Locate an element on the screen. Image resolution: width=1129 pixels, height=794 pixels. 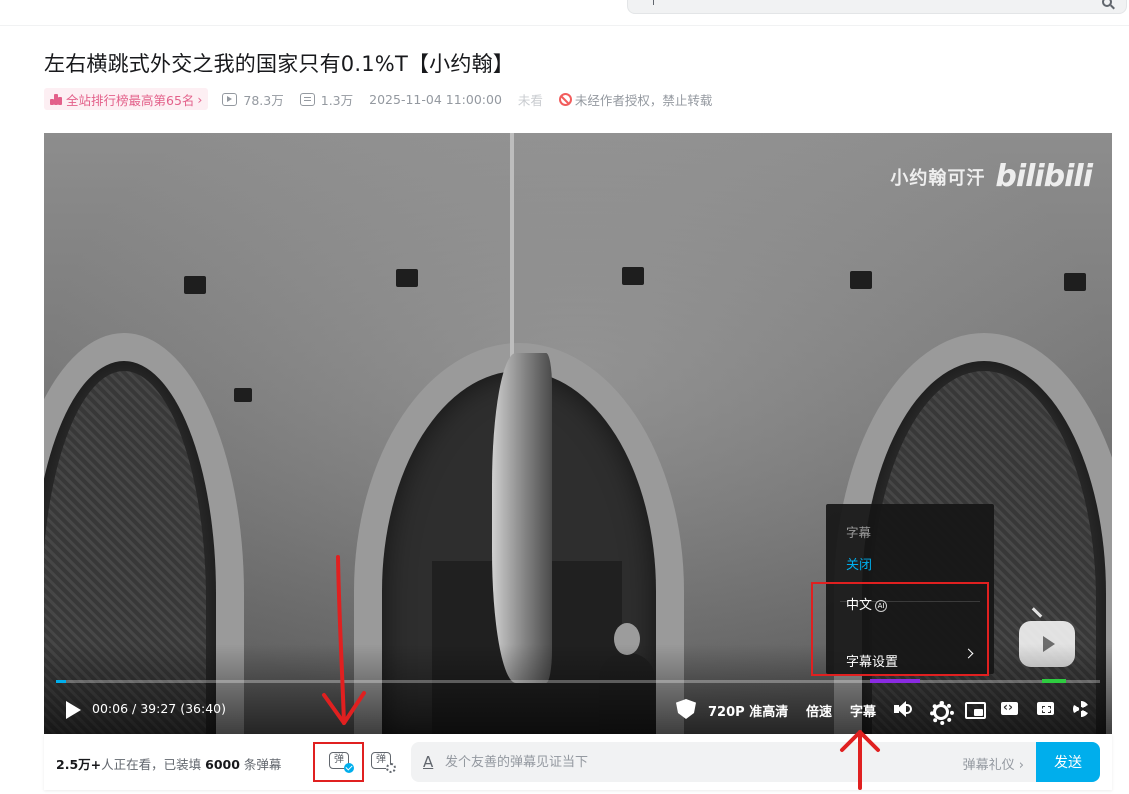
subtitle-button: 字幕 is located at coordinates (863, 710).